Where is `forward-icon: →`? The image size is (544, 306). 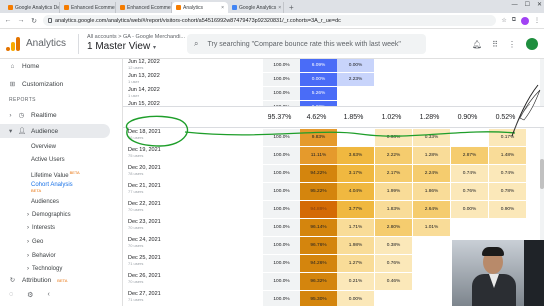 forward-icon: → is located at coordinates (21, 20).